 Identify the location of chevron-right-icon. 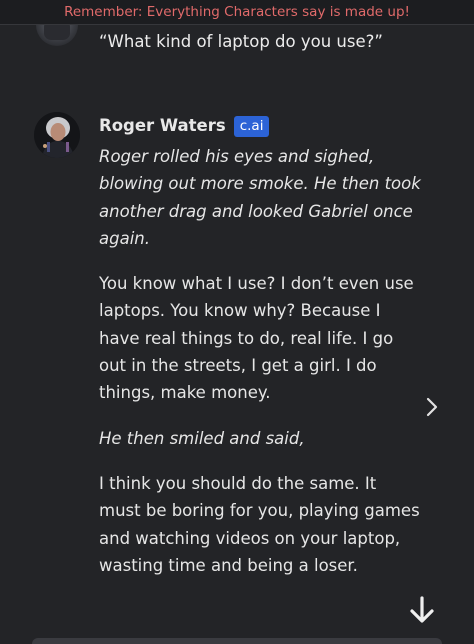
(432, 407).